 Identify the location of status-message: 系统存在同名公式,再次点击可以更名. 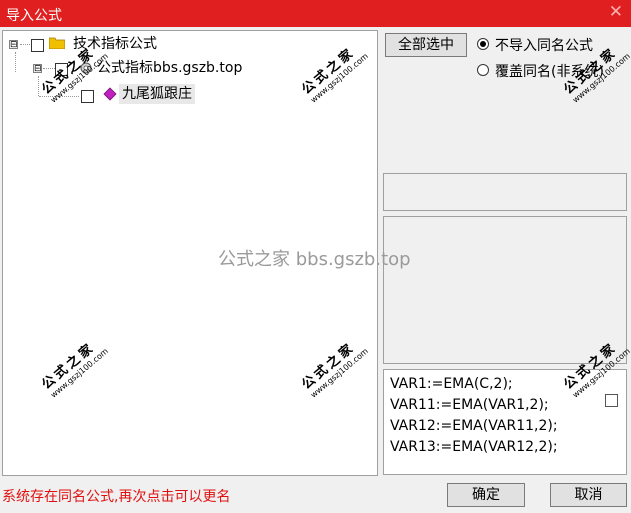
(116, 497).